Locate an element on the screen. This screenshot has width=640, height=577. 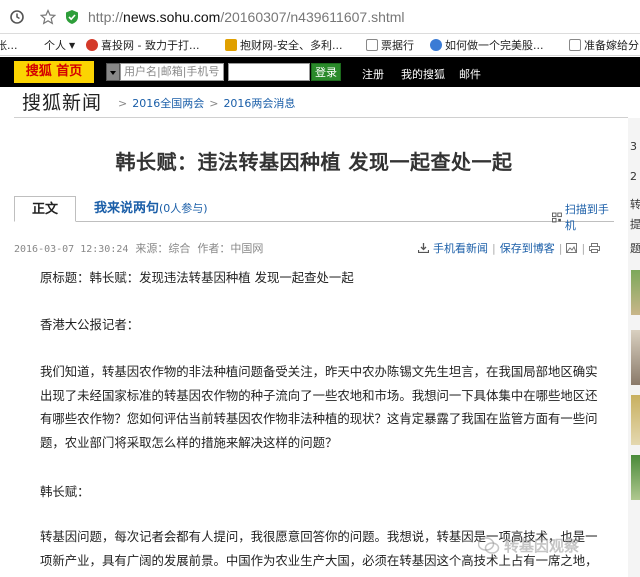
bookmark-label: 票据行 is located at coordinates (397, 45).